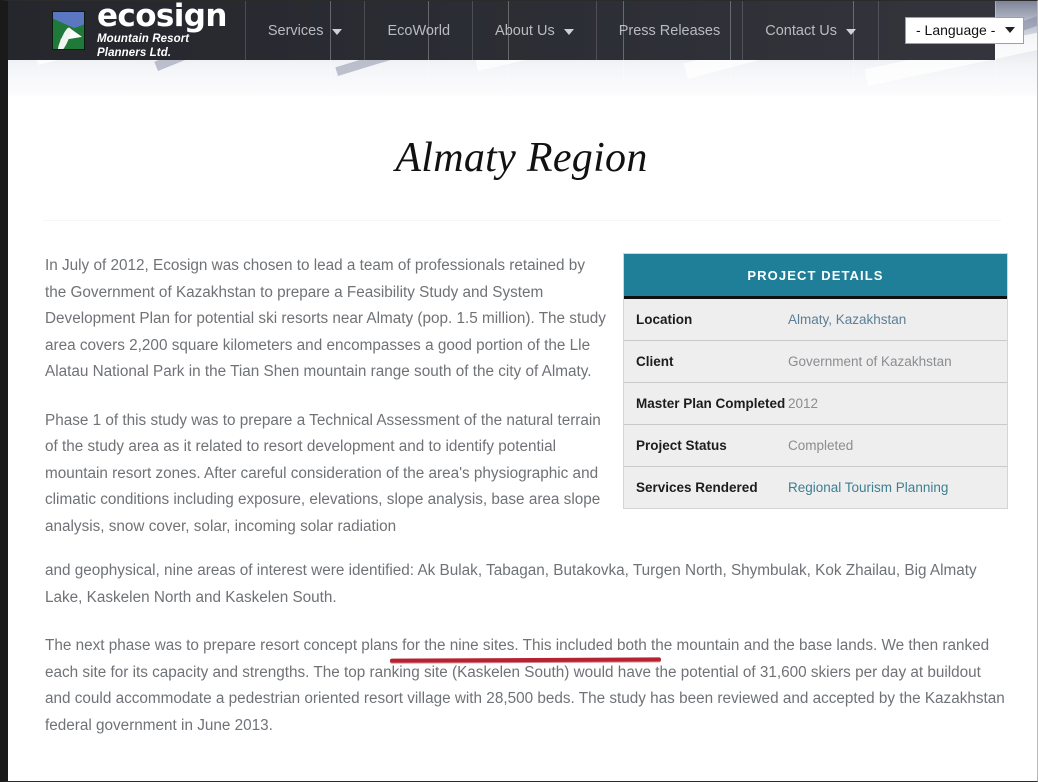  Describe the element at coordinates (522, 220) in the screenshot. I see `title-divider` at that location.